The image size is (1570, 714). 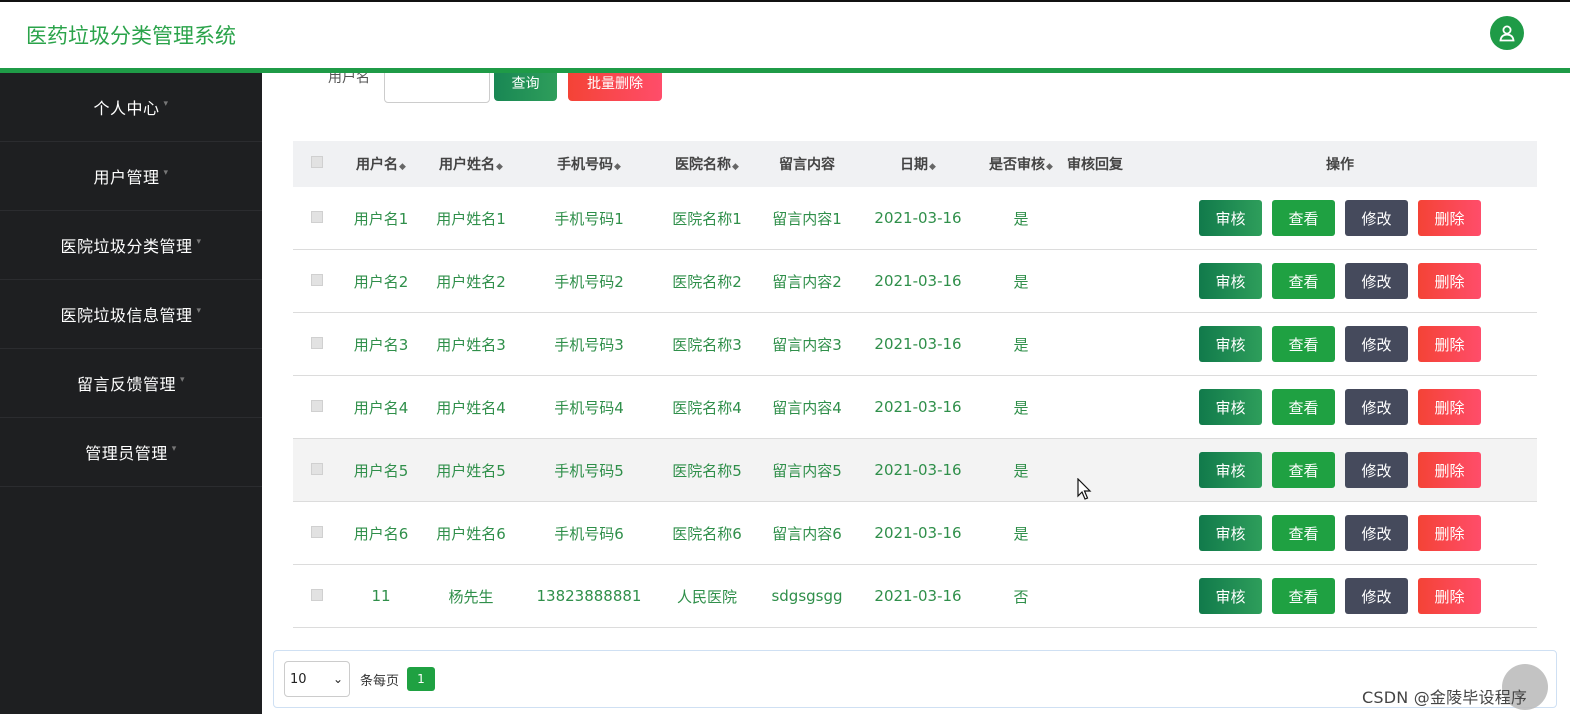 I want to click on cell-hospital: 医院名称6, so click(x=707, y=533).